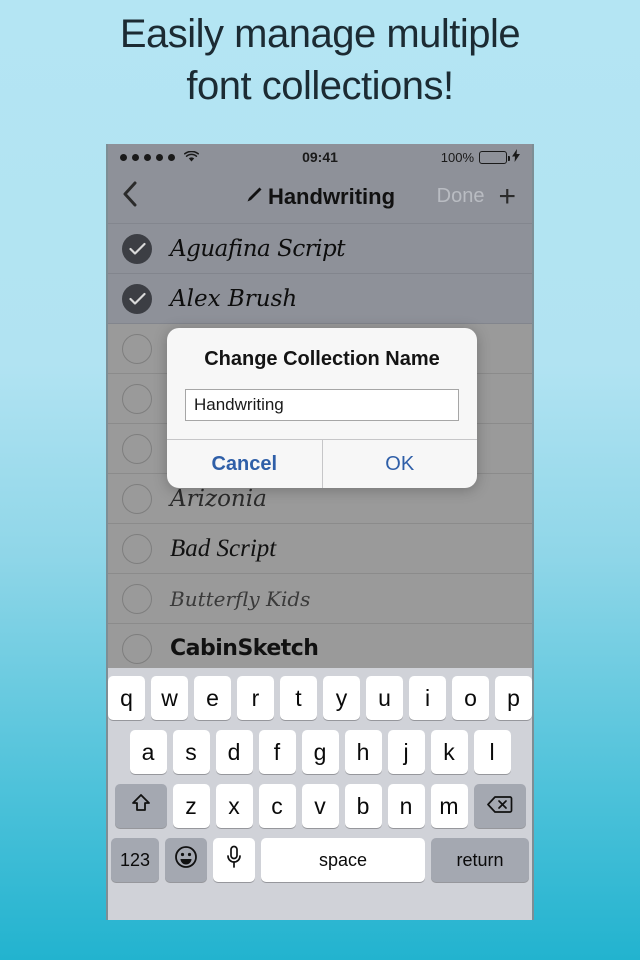  What do you see at coordinates (363, 752) in the screenshot?
I see `key-h: h` at bounding box center [363, 752].